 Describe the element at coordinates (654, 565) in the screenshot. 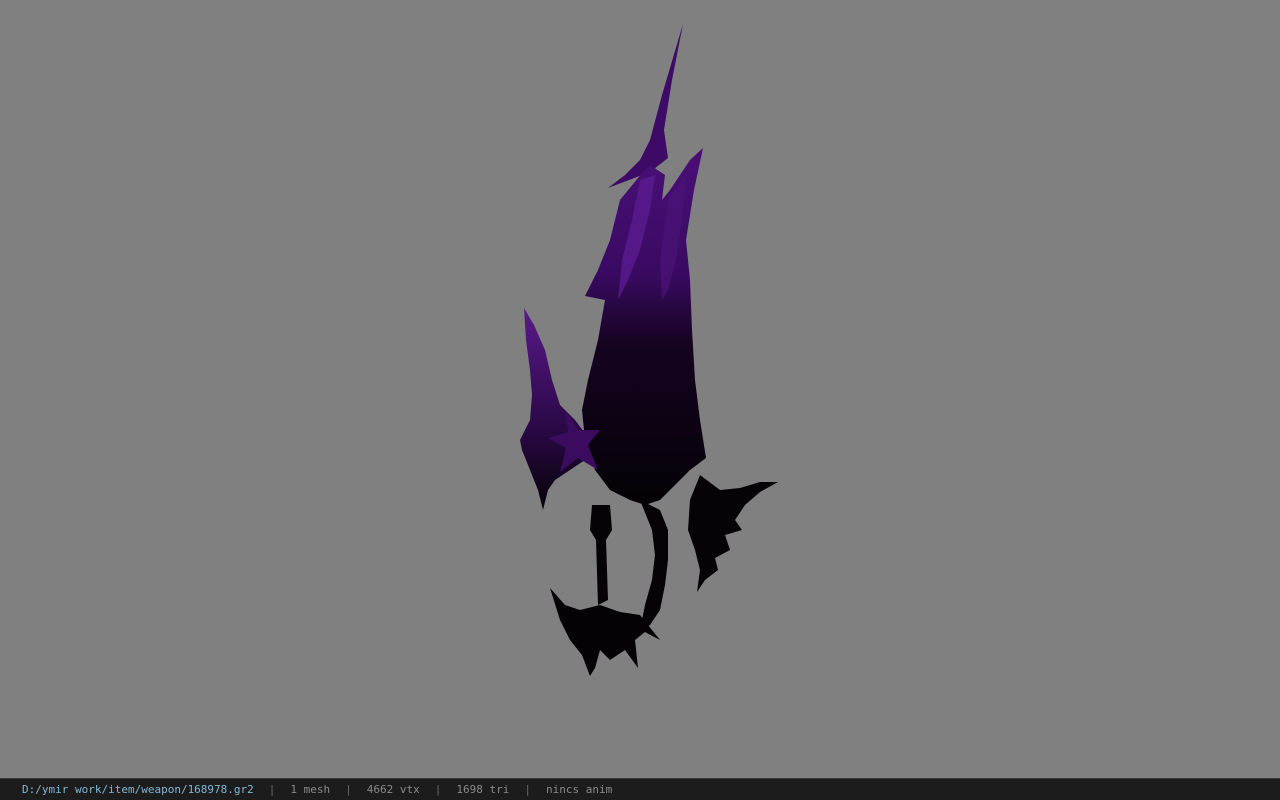

I see `handle-guard` at that location.